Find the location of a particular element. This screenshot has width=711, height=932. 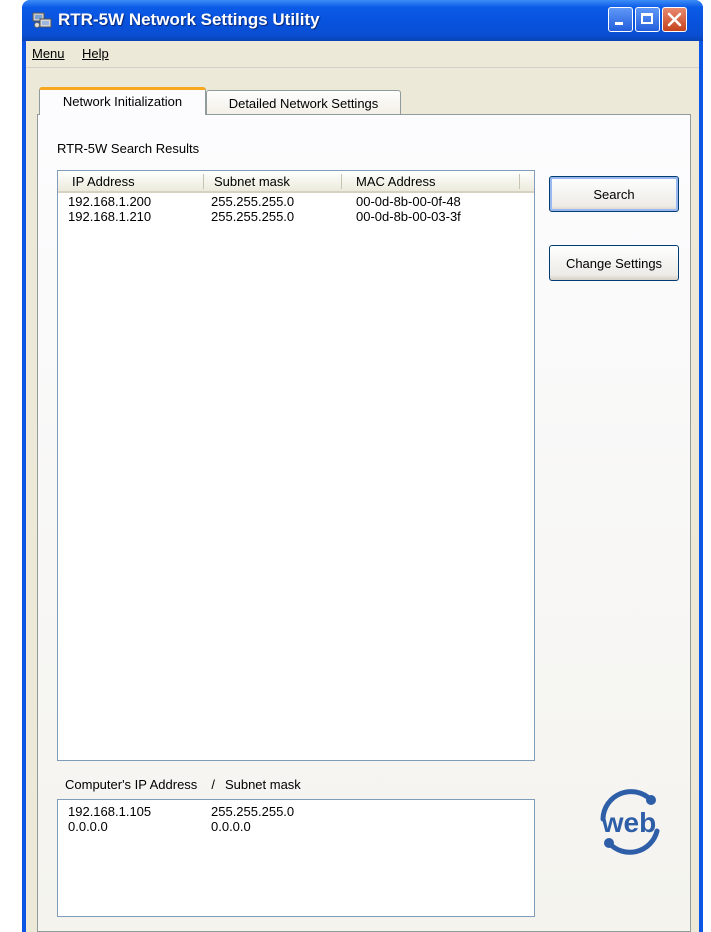

menu-bar: Menu Help is located at coordinates (362, 54).